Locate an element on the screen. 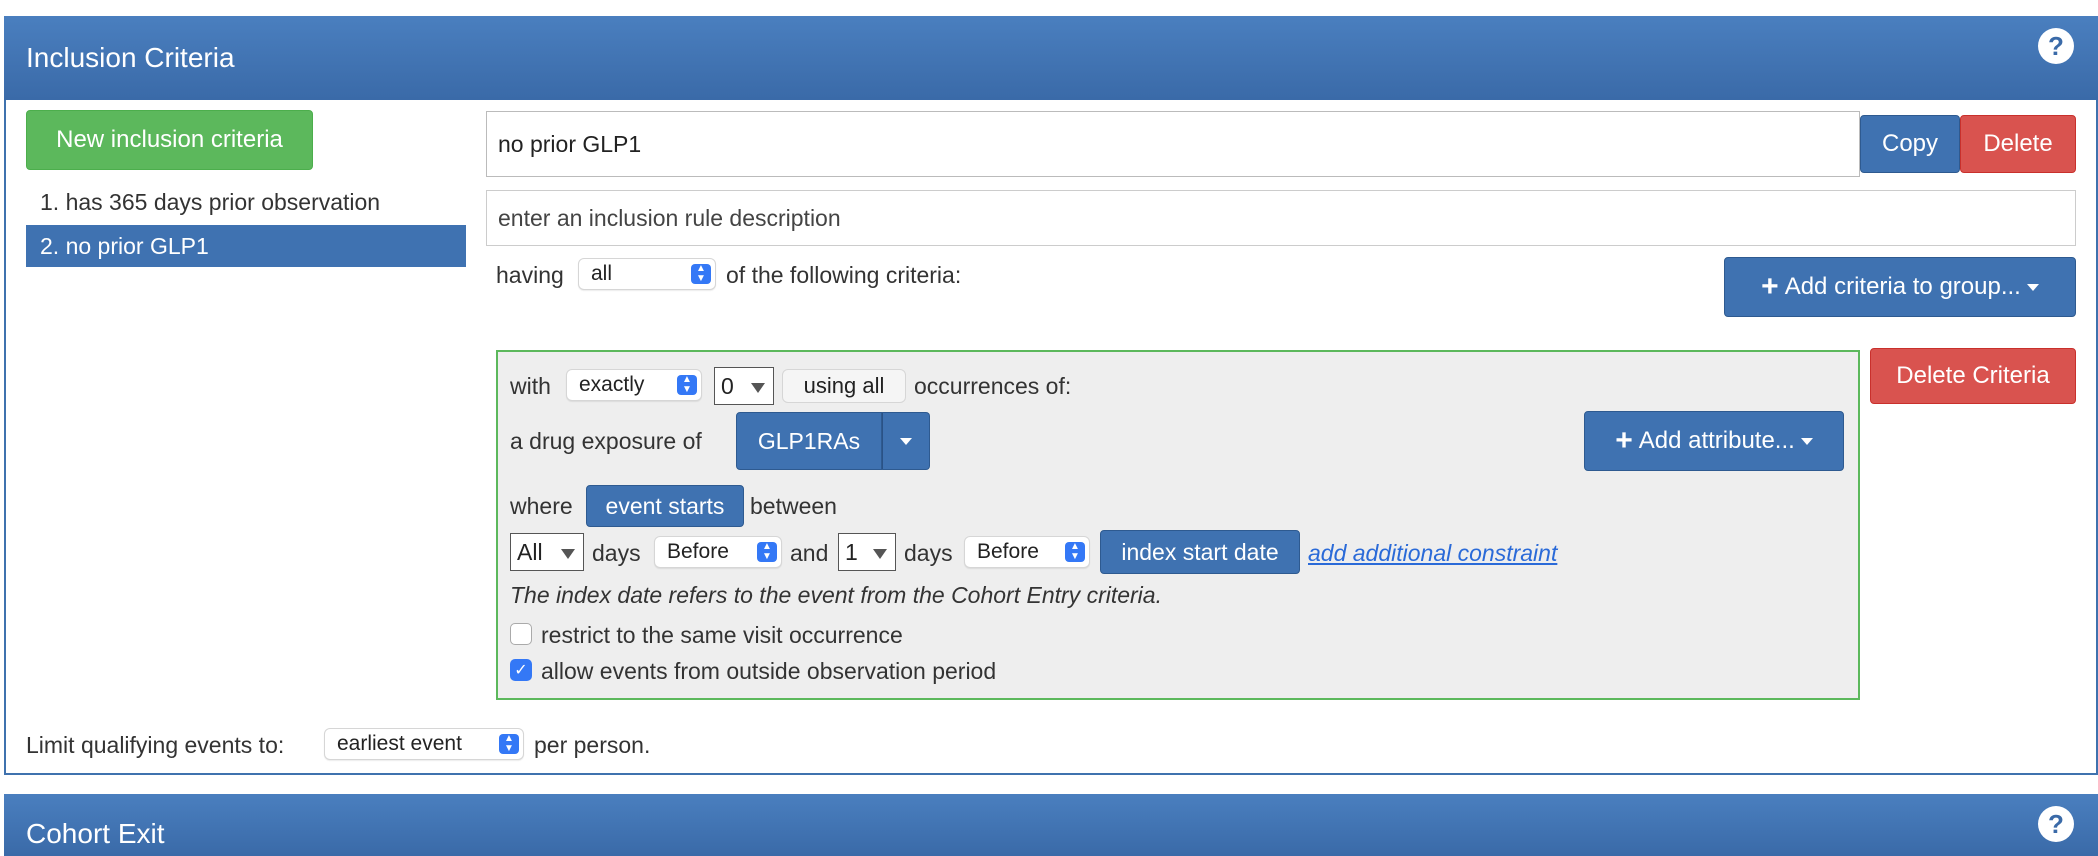  with-label: with is located at coordinates (530, 386).